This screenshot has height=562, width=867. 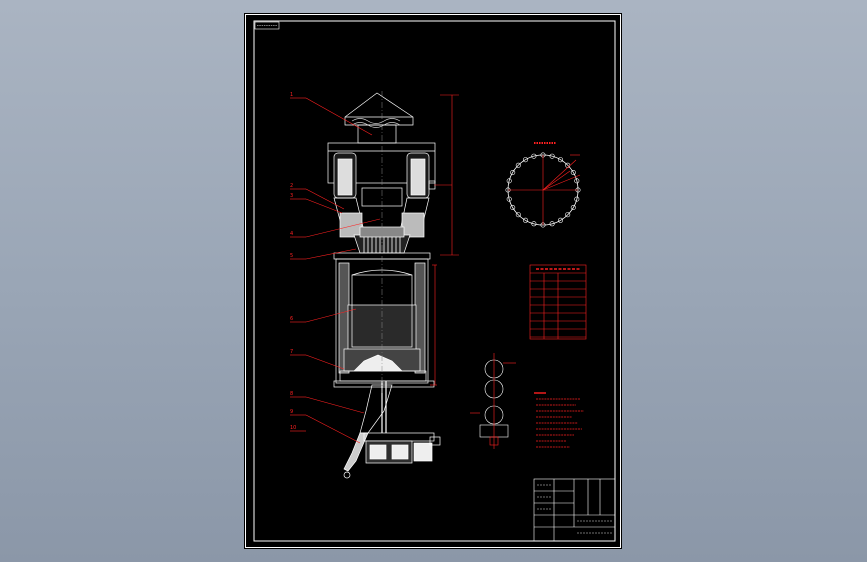 What do you see at coordinates (291, 234) in the screenshot?
I see `balloon-4: 4` at bounding box center [291, 234].